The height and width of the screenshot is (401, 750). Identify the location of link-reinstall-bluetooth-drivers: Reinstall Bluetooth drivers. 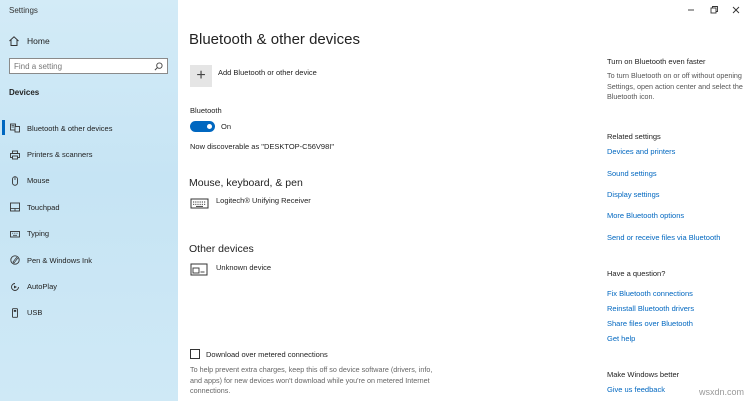
(650, 308).